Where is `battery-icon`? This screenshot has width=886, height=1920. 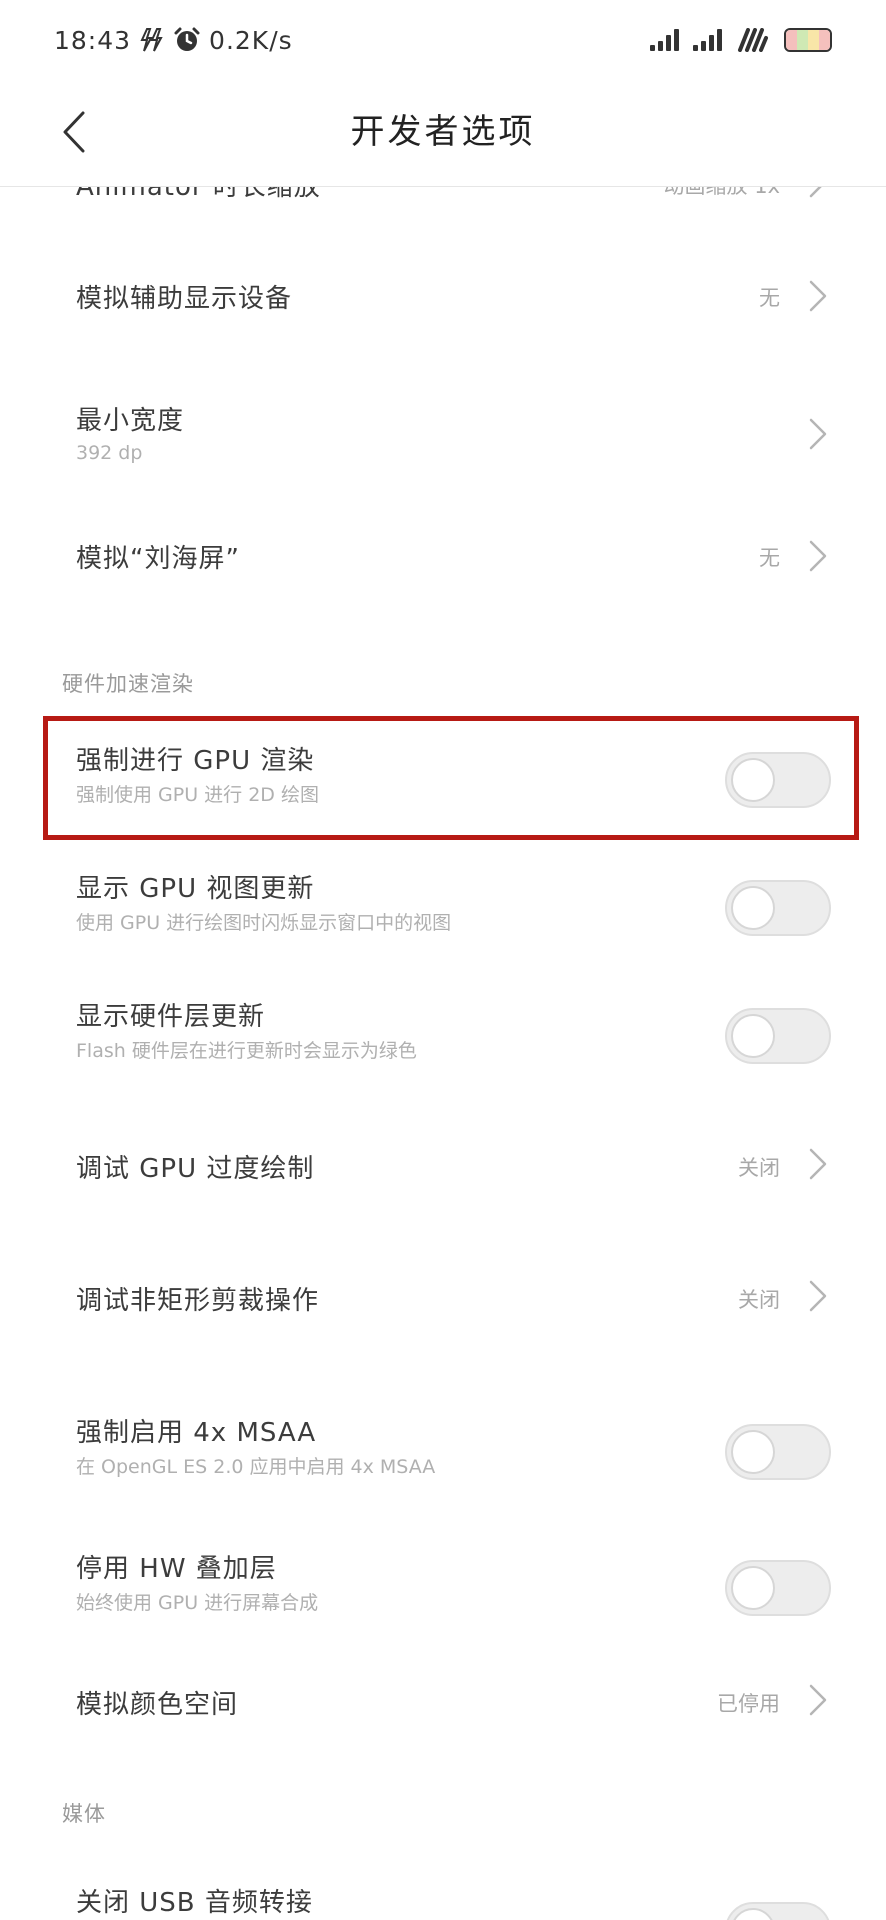 battery-icon is located at coordinates (811, 40).